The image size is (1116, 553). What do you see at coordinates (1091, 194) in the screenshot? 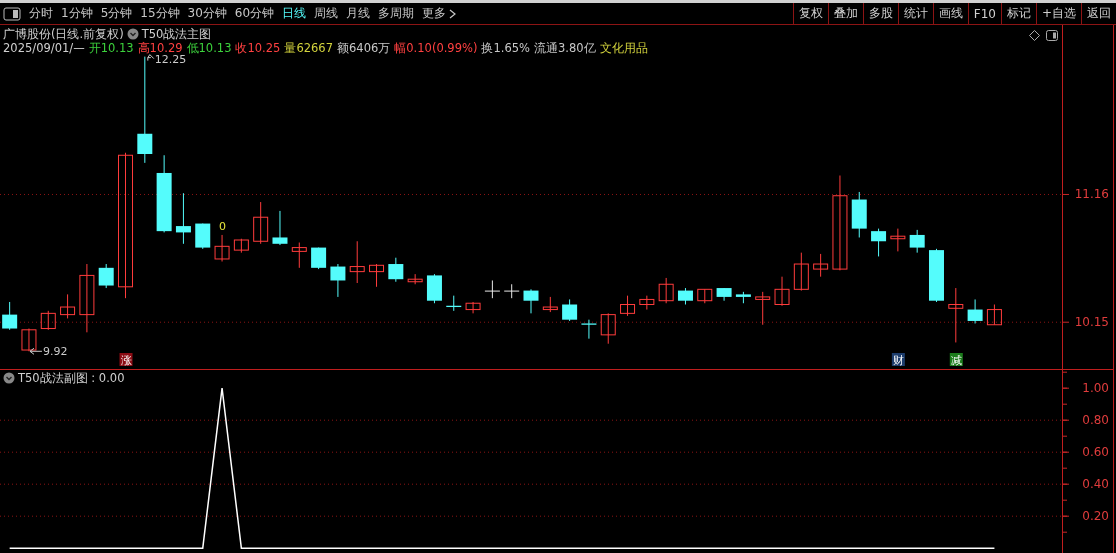
I see `axis-label: 11.16` at bounding box center [1091, 194].